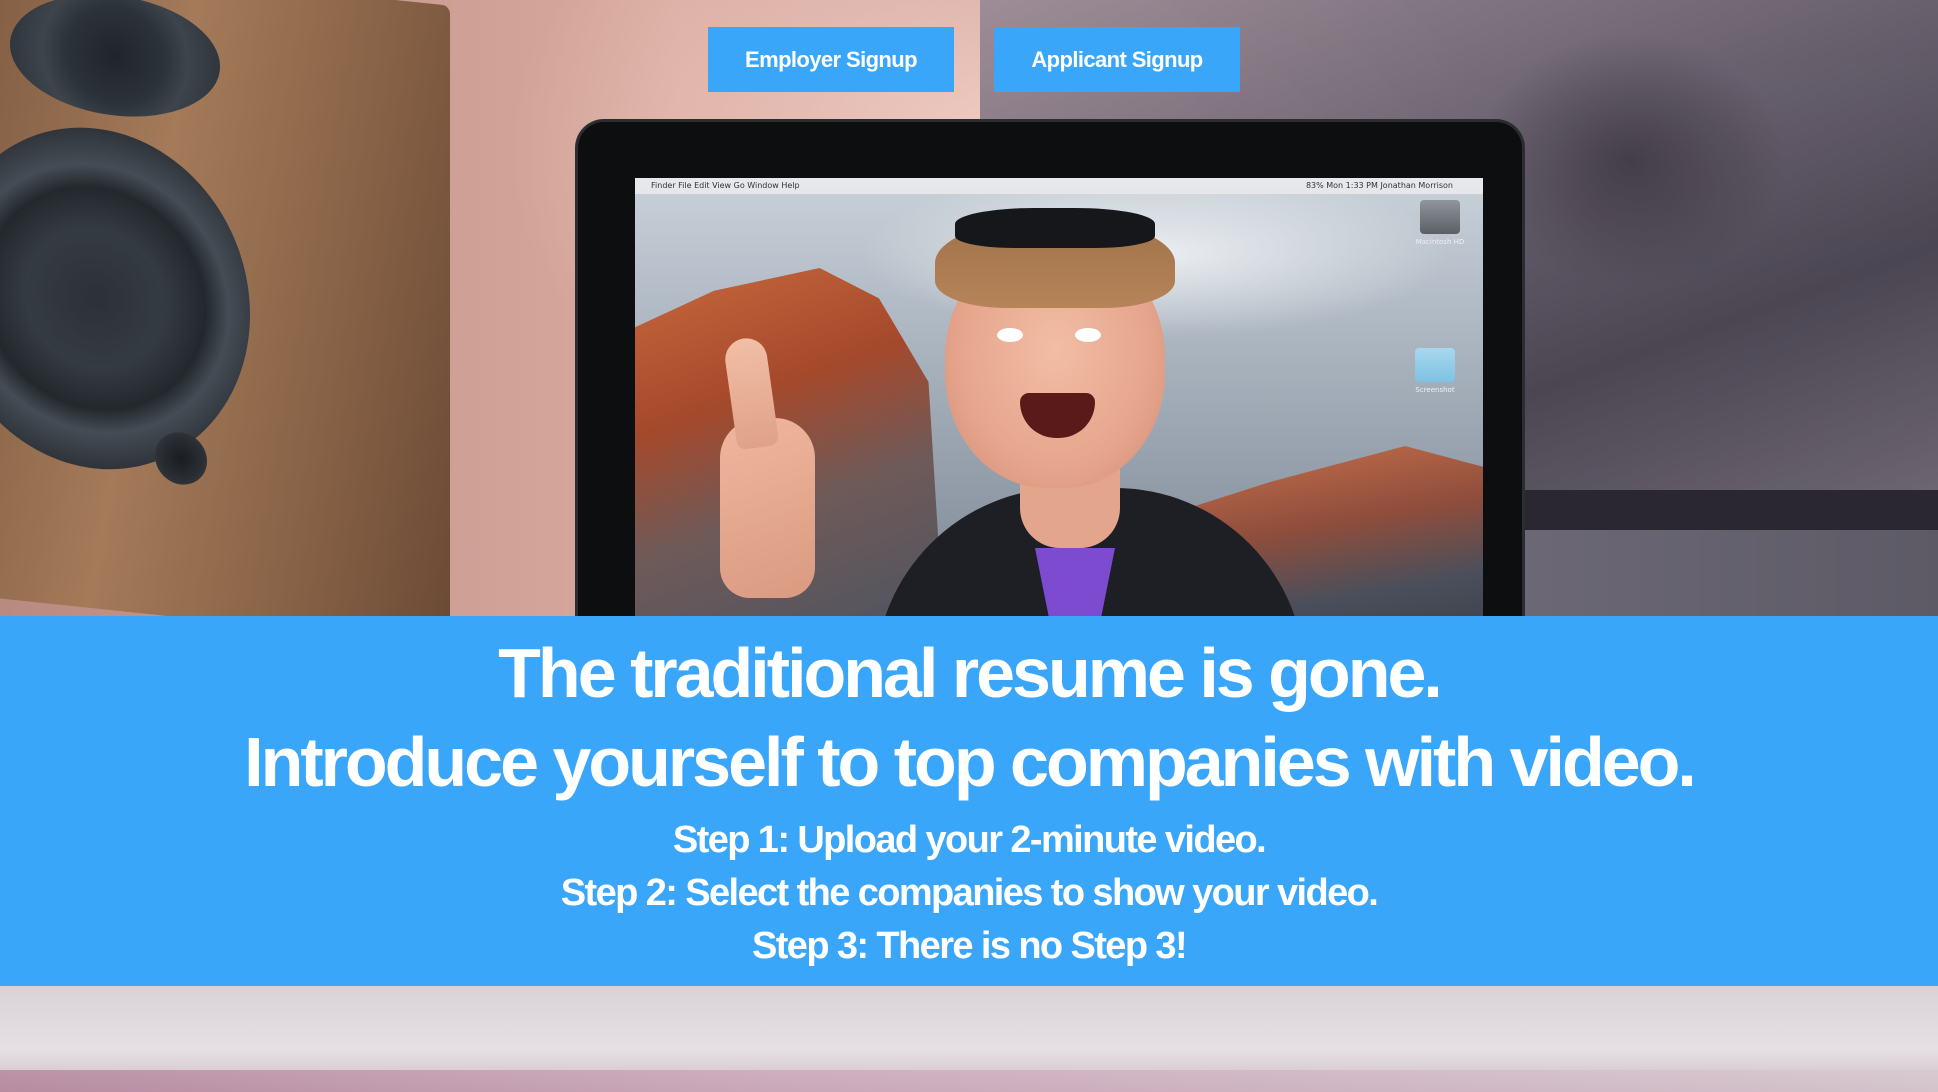 The image size is (1938, 1092). I want to click on speaker-tweeter, so click(115, 63).